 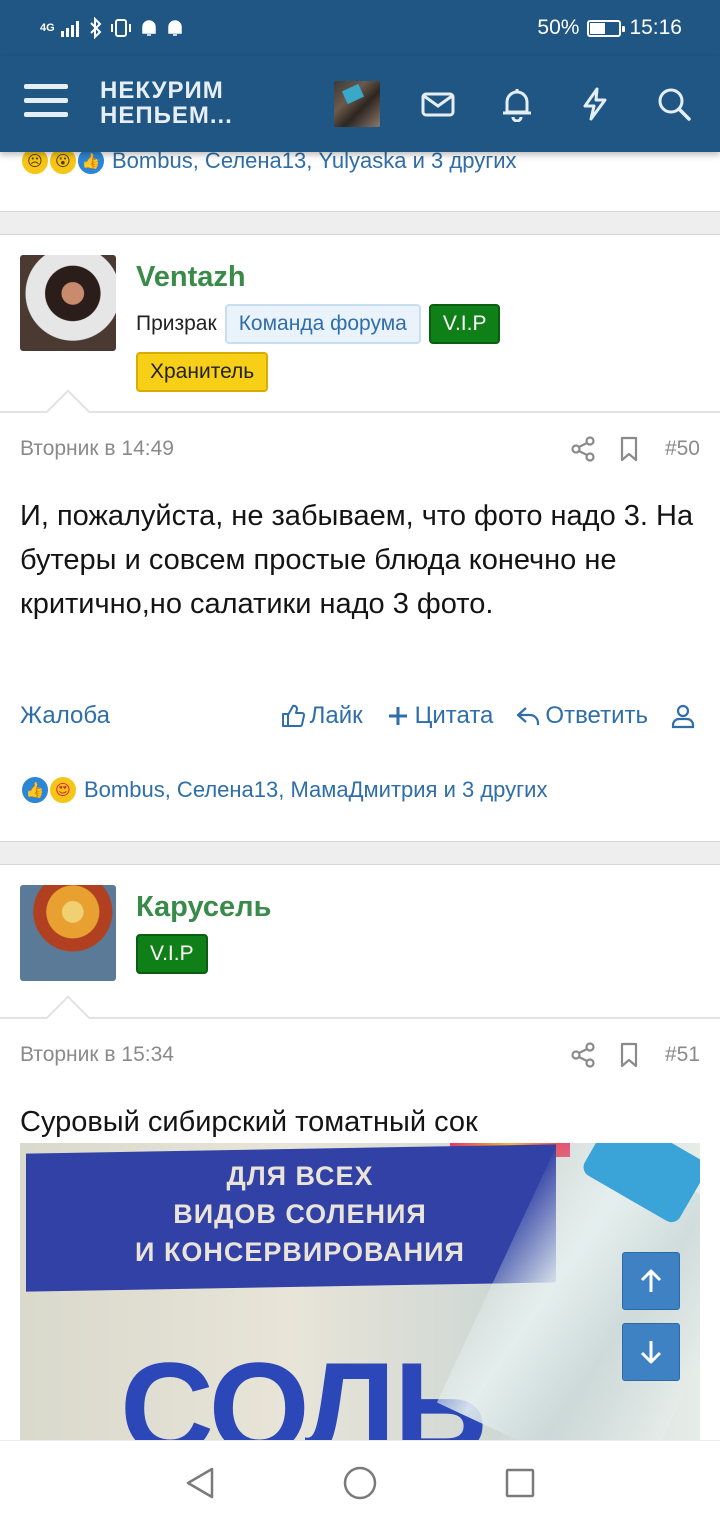 I want to click on reply-label: Ответить, so click(x=596, y=715).